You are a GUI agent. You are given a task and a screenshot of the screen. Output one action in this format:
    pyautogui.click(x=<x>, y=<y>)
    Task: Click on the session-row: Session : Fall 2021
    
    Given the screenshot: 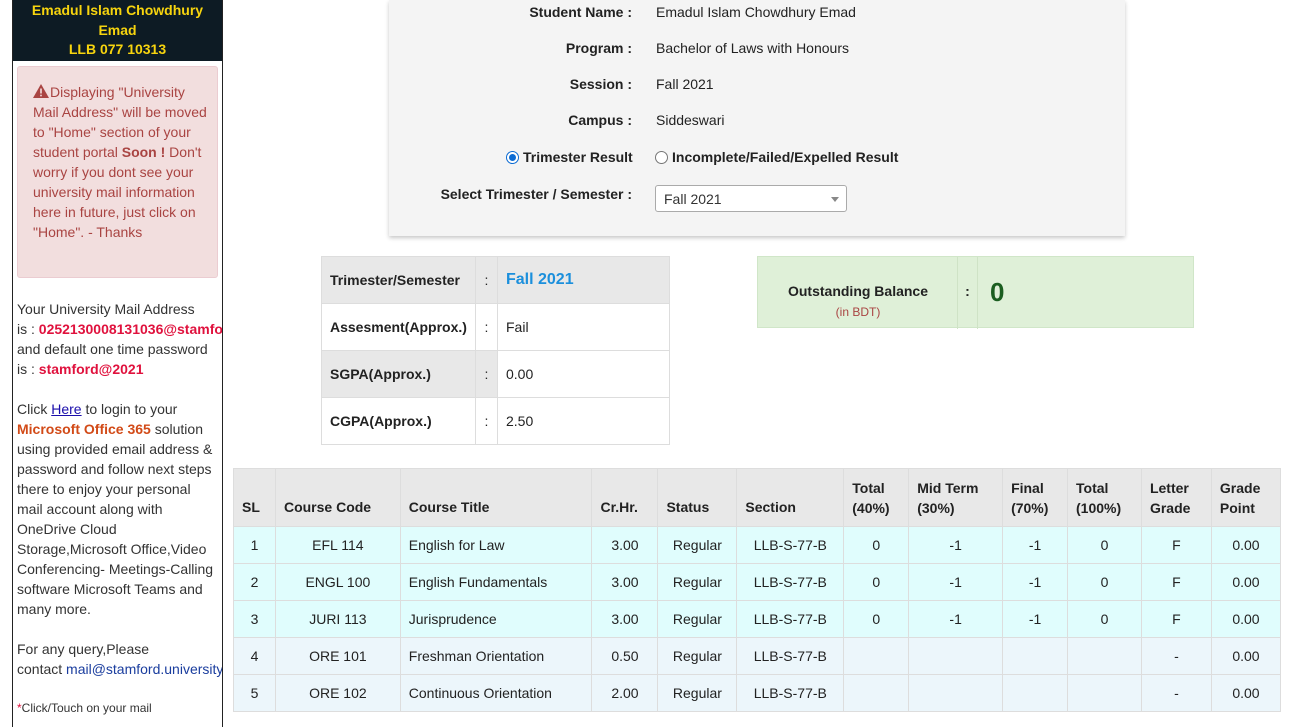 What is the action you would take?
    pyautogui.click(x=757, y=84)
    